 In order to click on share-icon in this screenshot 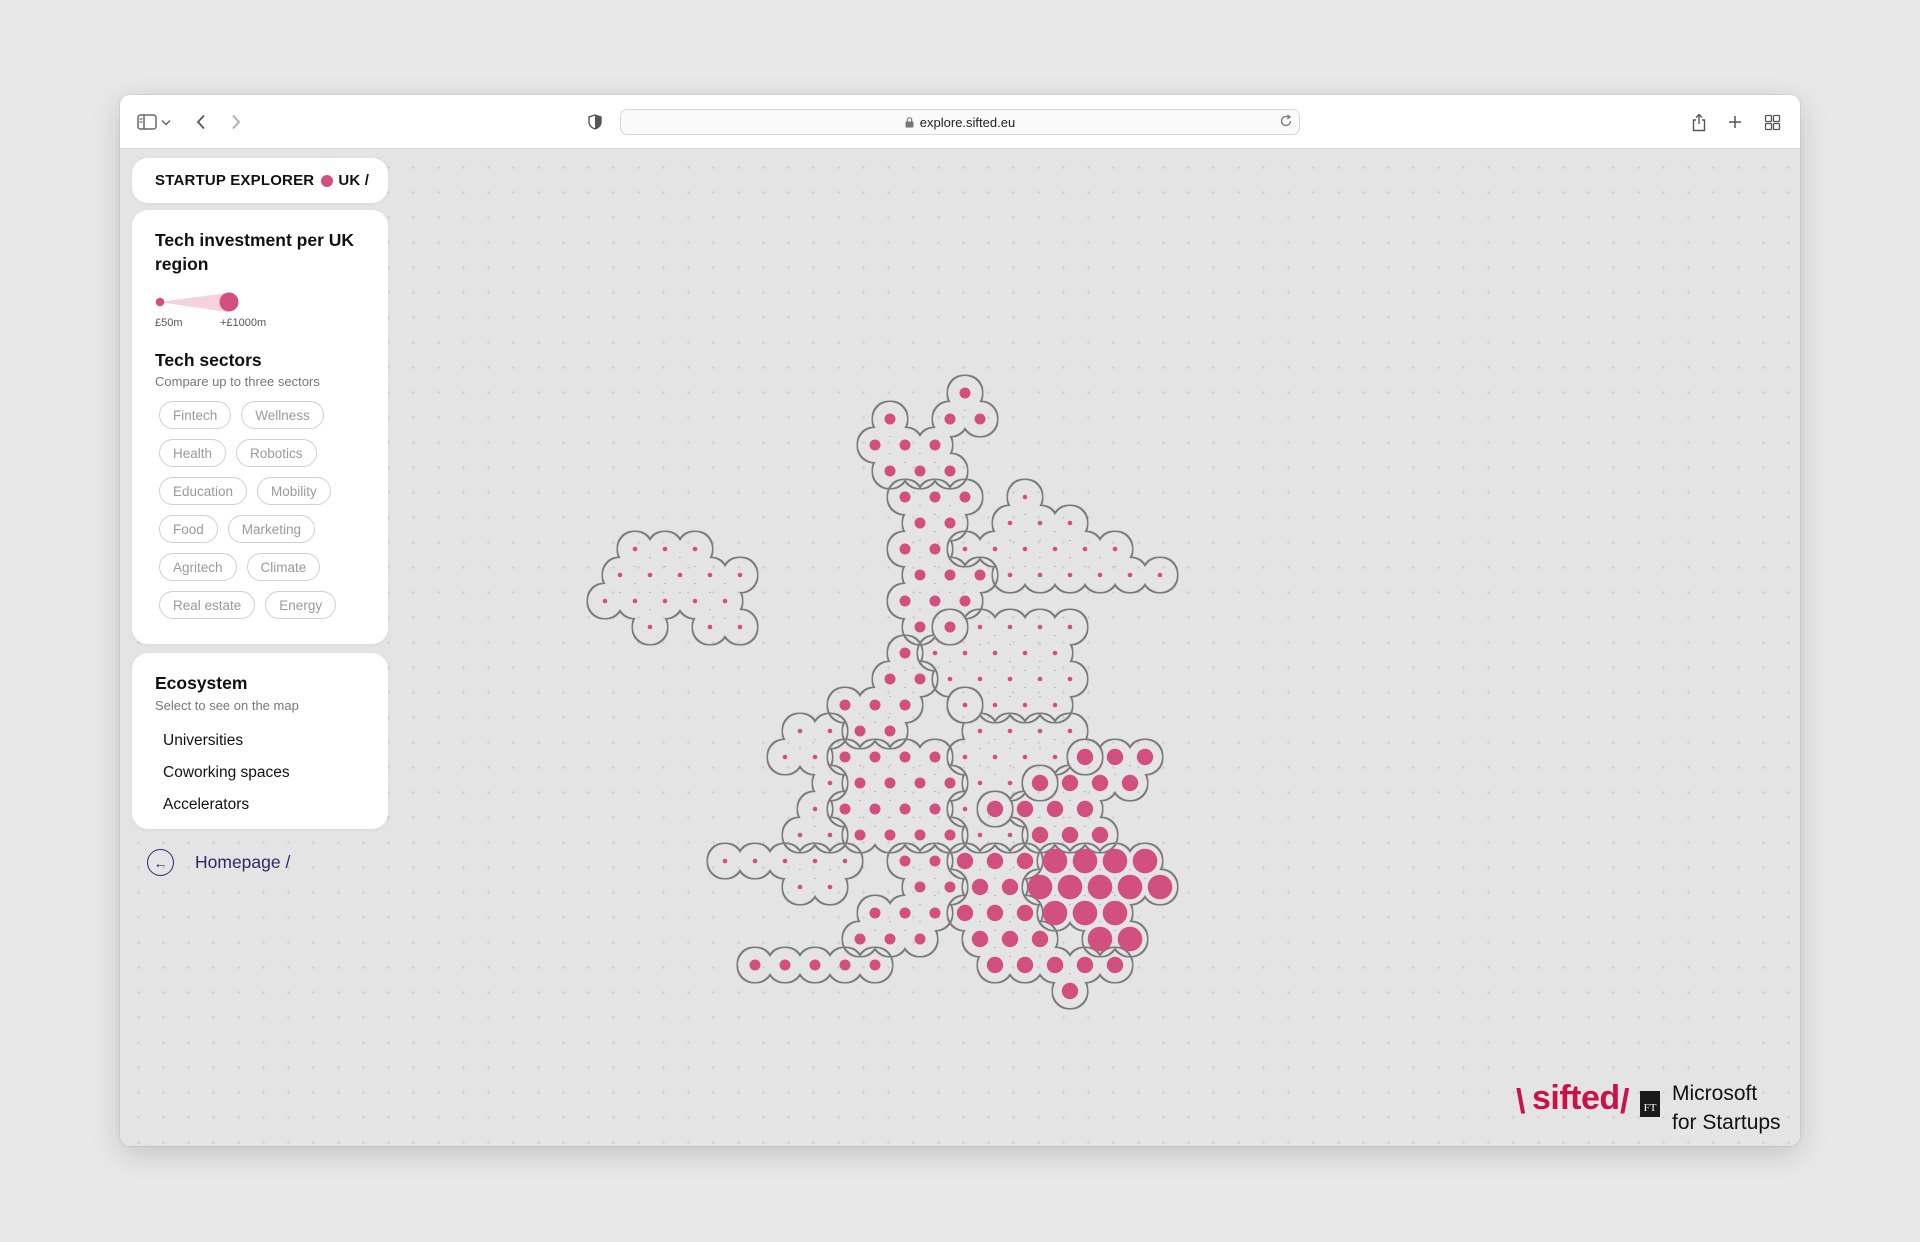, I will do `click(1699, 122)`.